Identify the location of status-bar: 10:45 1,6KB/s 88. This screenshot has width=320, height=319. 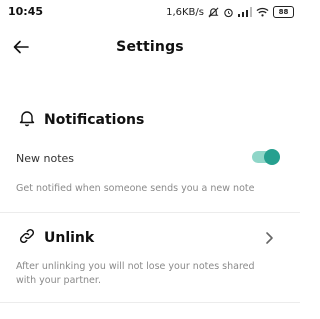
(150, 12).